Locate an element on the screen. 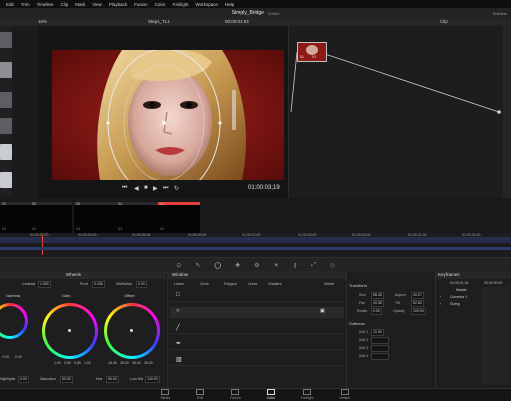  polygon-window-icon: ╱ is located at coordinates (178, 327).